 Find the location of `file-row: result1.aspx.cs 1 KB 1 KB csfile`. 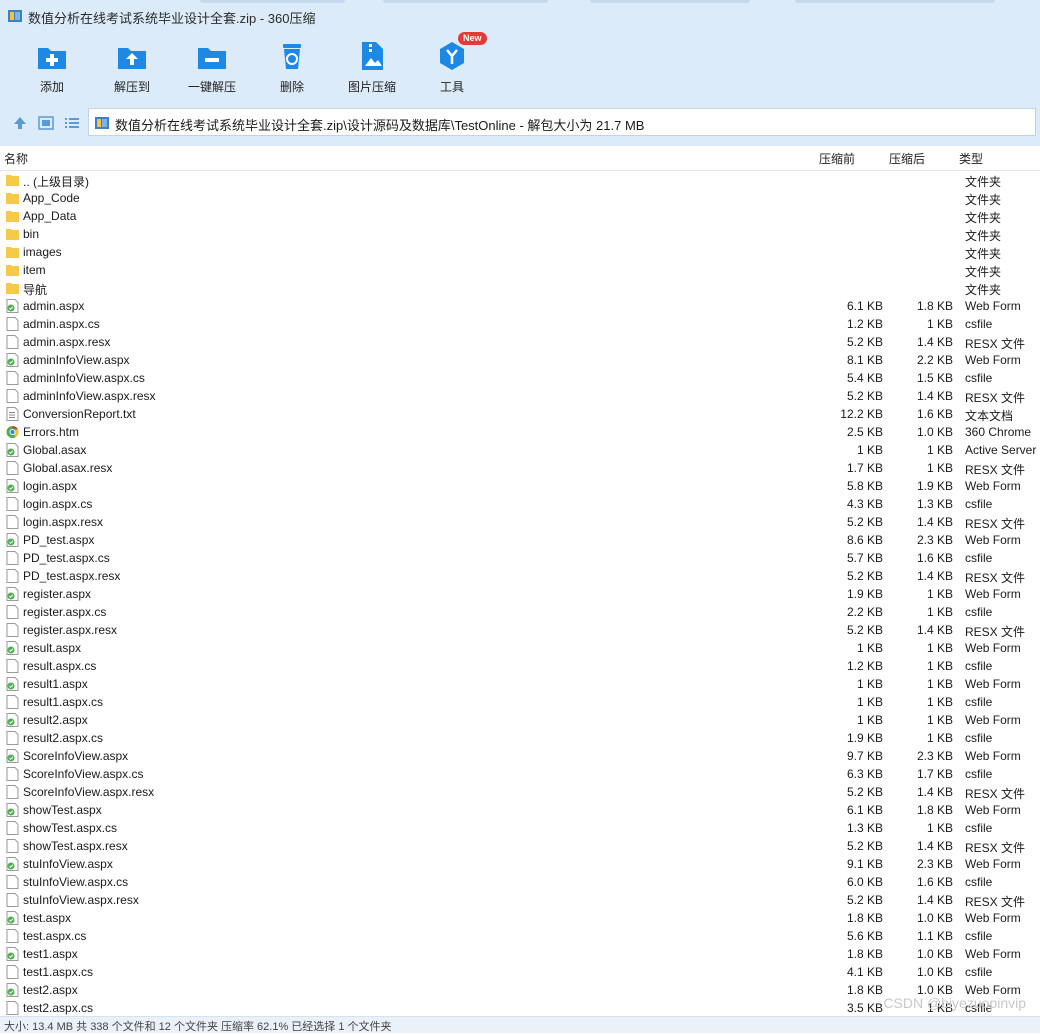

file-row: result1.aspx.cs 1 KB 1 KB csfile is located at coordinates (520, 702).